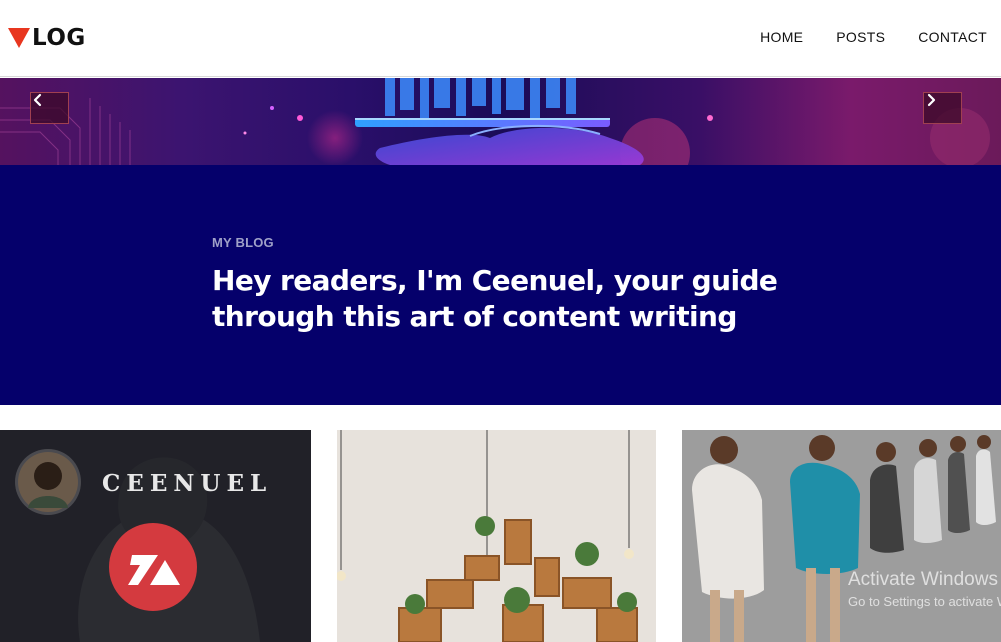  Describe the element at coordinates (924, 601) in the screenshot. I see `watermark-subtitle: Go to Settings to activate Windows.` at that location.